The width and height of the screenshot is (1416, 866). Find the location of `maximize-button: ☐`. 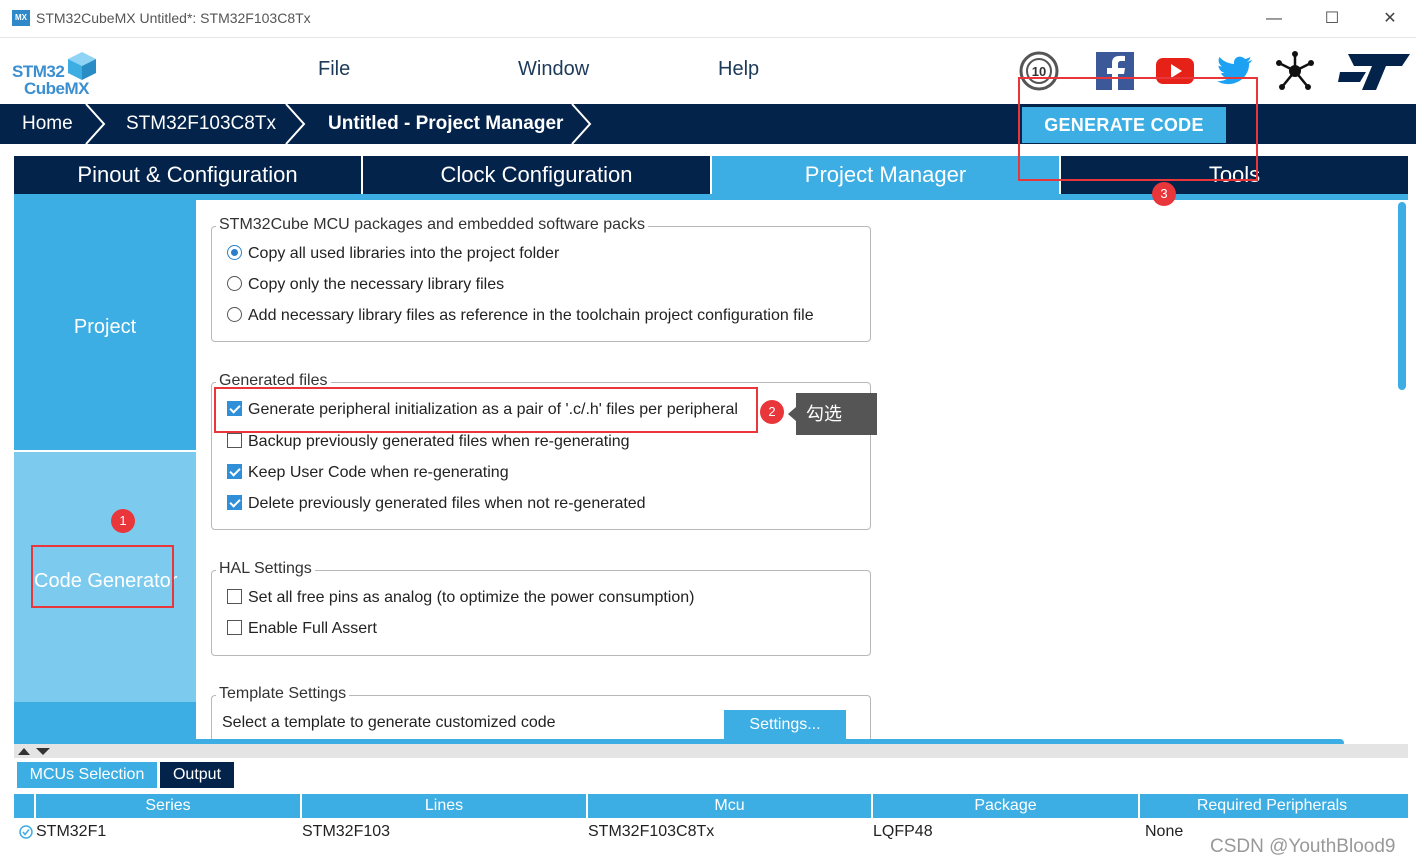

maximize-button: ☐ is located at coordinates (1332, 19).